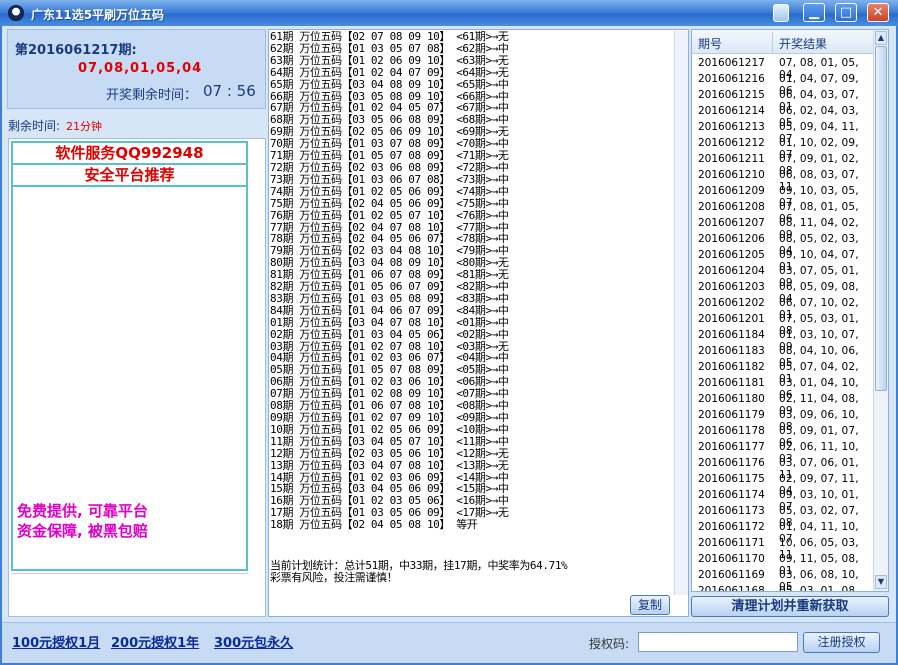  I want to click on table-row: 2016061173 05, 03, 02, 07, 08, so click(782, 516).